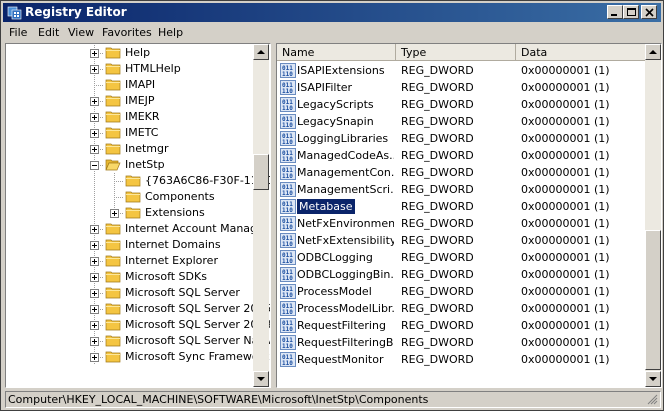 Image resolution: width=664 pixels, height=411 pixels. What do you see at coordinates (137, 357) in the screenshot?
I see `tree-item: Microsoft Sync Framework` at bounding box center [137, 357].